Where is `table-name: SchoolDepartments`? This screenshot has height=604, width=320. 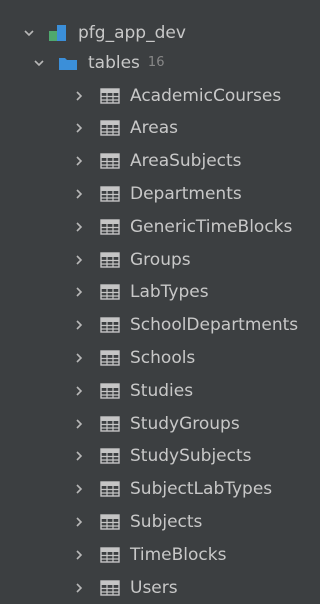 table-name: SchoolDepartments is located at coordinates (214, 325).